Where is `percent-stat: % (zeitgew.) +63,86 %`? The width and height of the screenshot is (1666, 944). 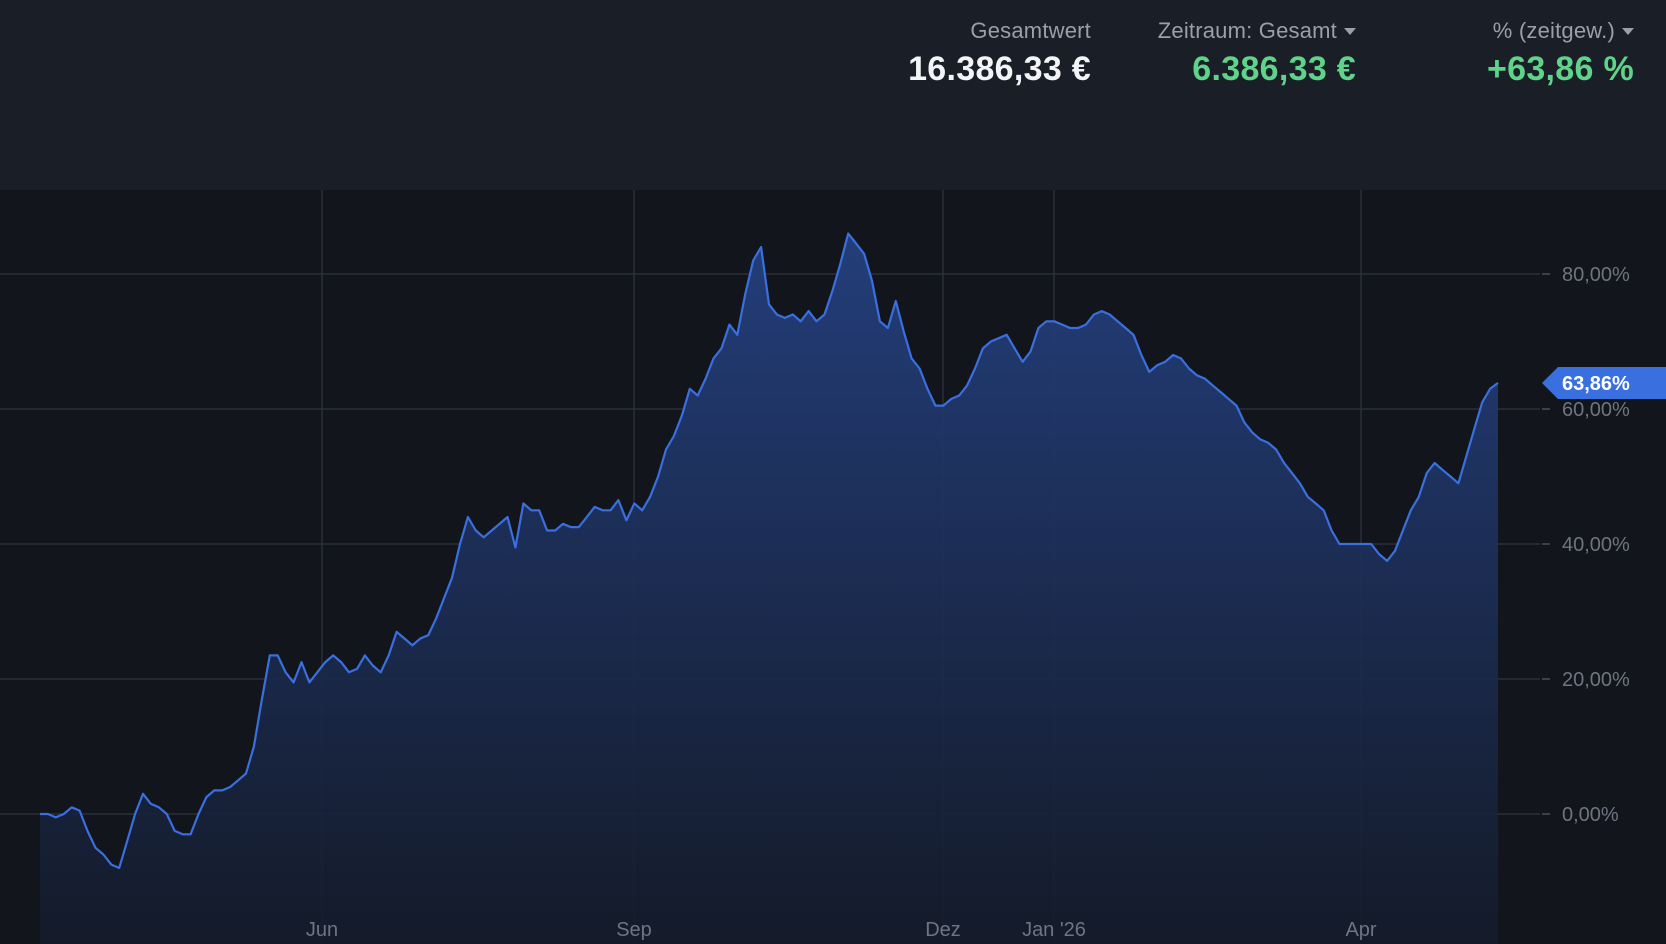
percent-stat: % (zeitgew.) +63,86 % is located at coordinates (1560, 53).